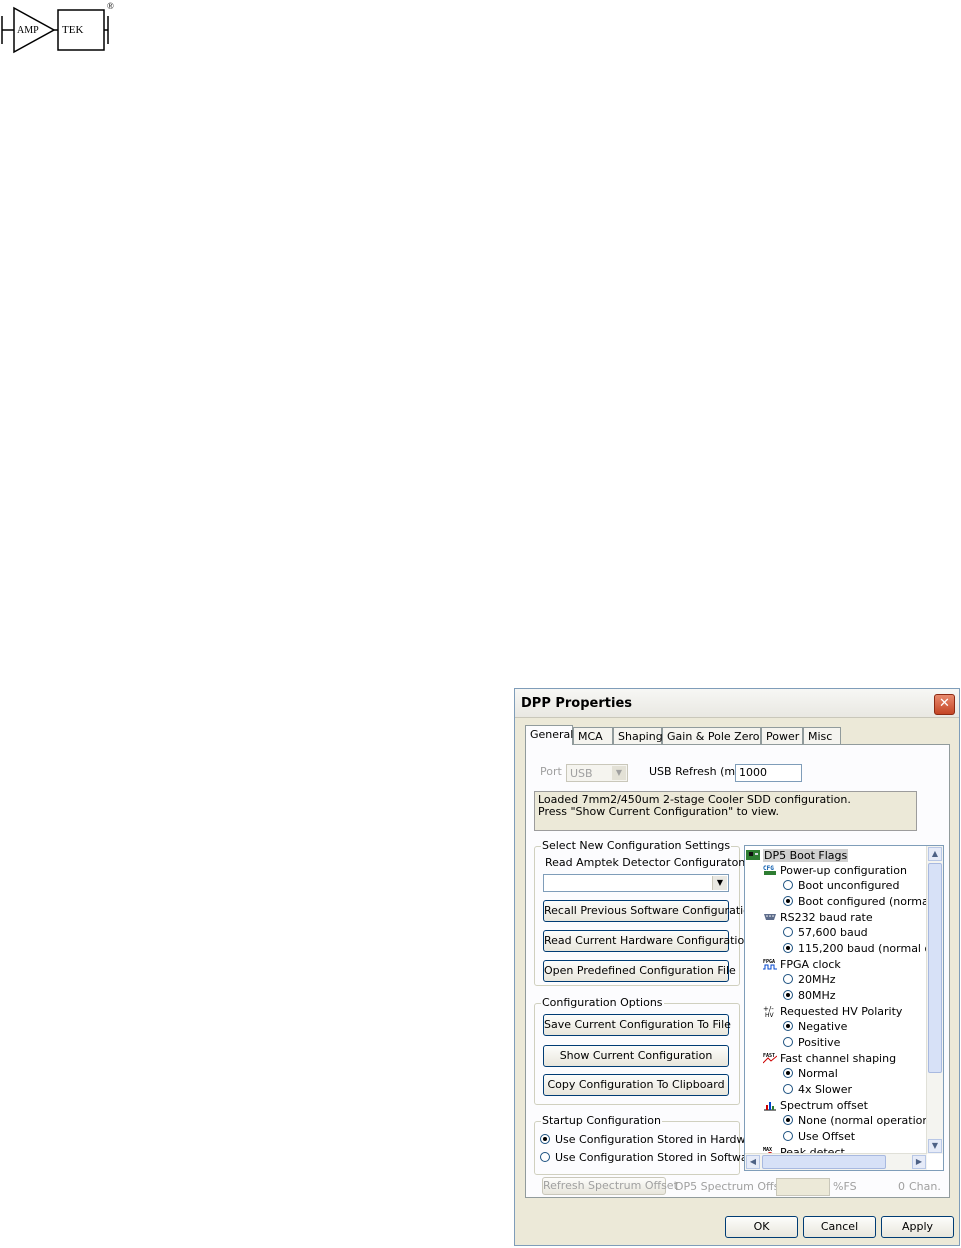 Image resolution: width=961 pixels, height=1248 pixels. What do you see at coordinates (818, 1073) in the screenshot?
I see `tree-option-label: Normal` at bounding box center [818, 1073].